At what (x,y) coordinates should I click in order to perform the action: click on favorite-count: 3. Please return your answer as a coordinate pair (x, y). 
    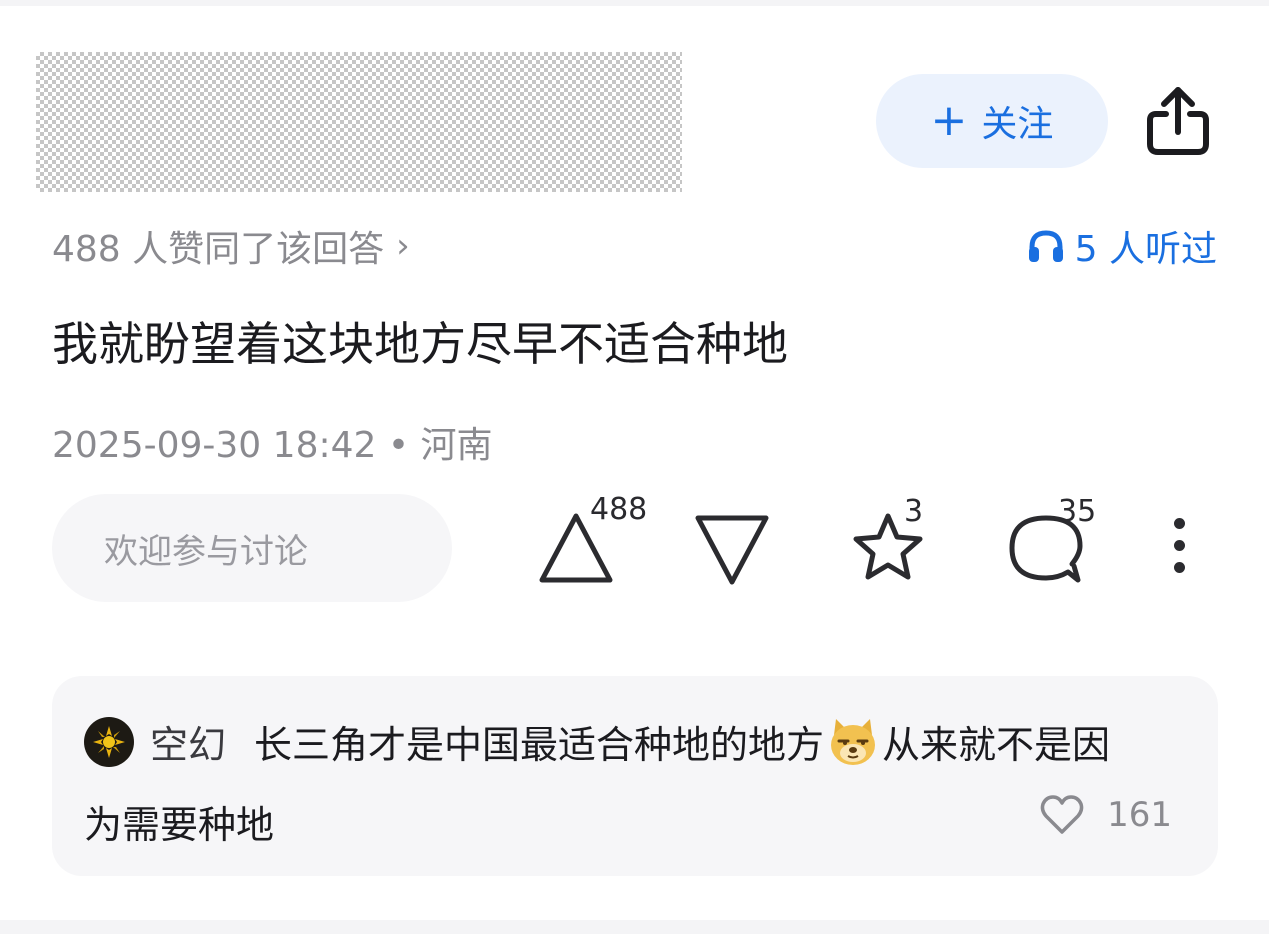
    Looking at the image, I should click on (914, 511).